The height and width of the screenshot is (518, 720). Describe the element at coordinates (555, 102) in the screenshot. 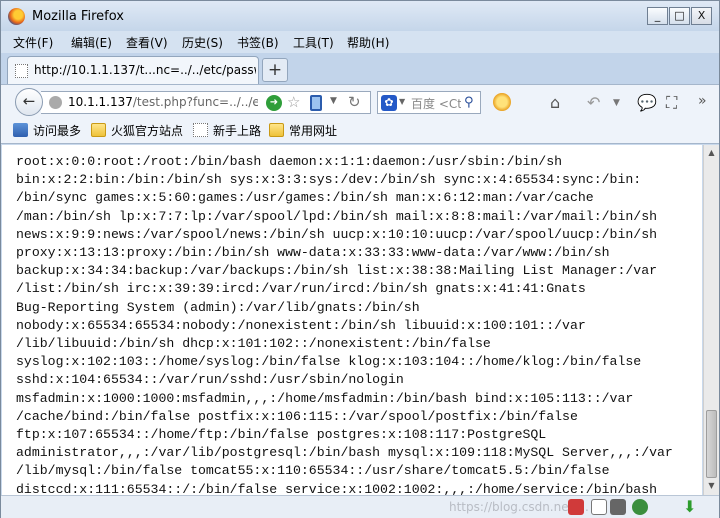

I see `home-icon: ⌂` at that location.